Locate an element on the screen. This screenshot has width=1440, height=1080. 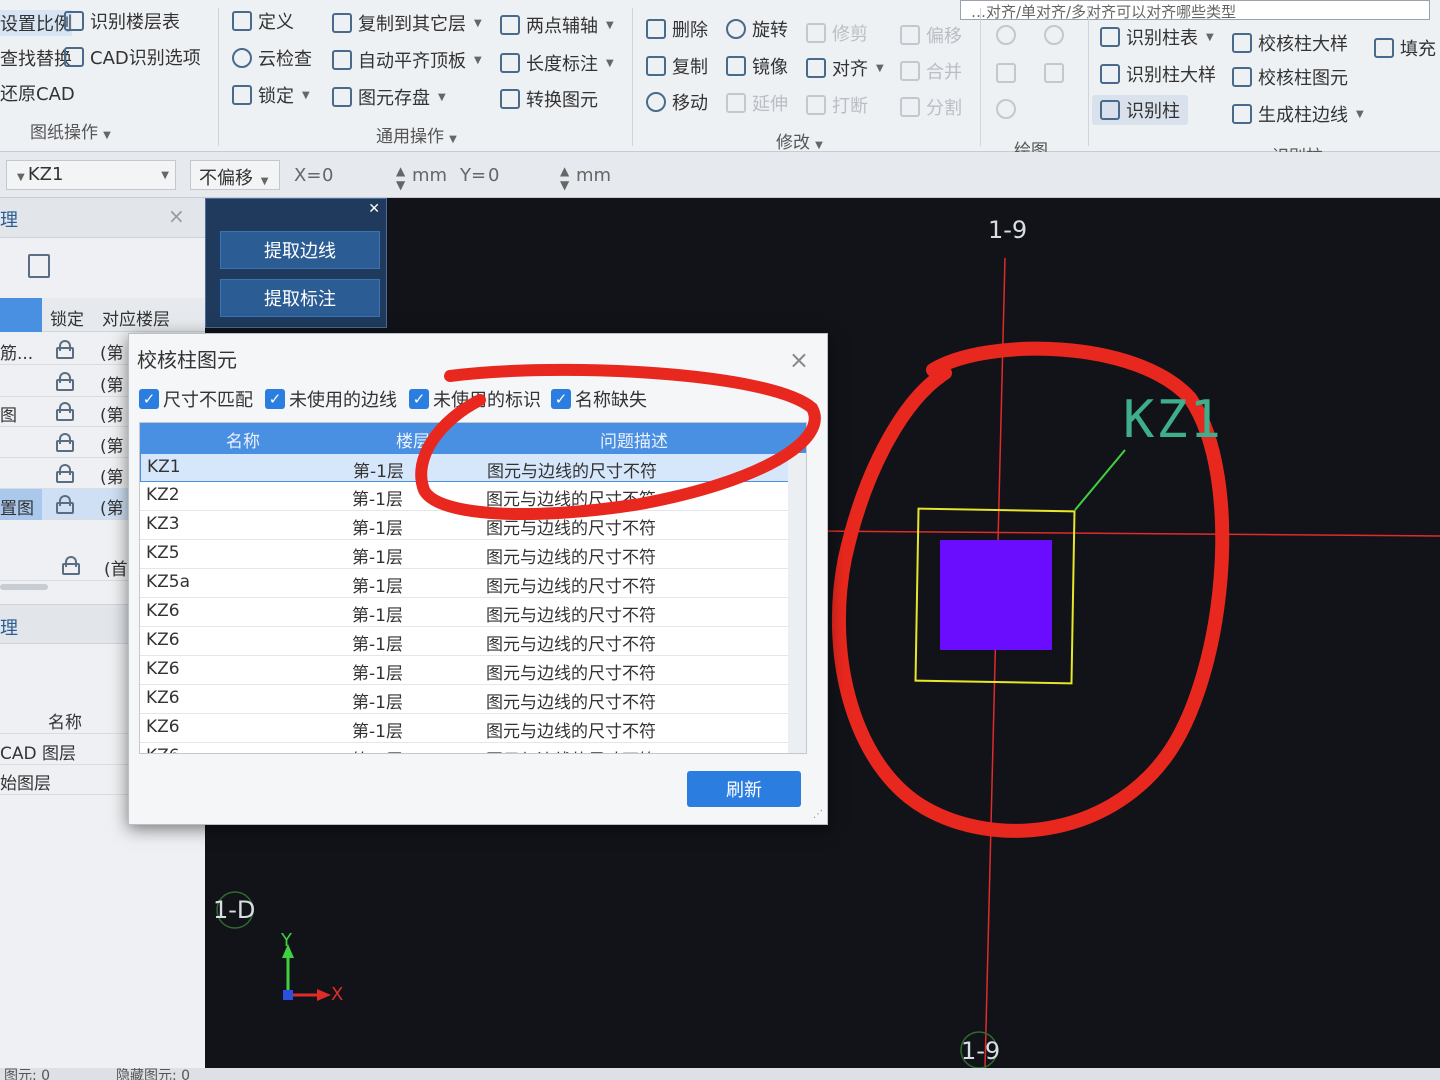
status-bar: 图元: 0 隐藏图元: 0 is located at coordinates (720, 1074).